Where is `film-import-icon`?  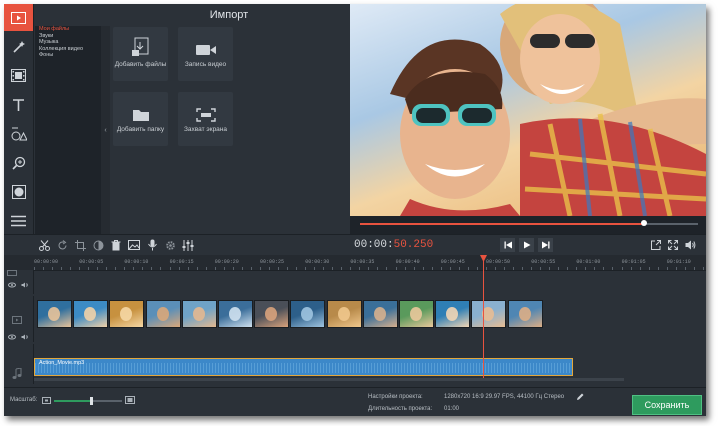
film-import-icon is located at coordinates (18, 17).